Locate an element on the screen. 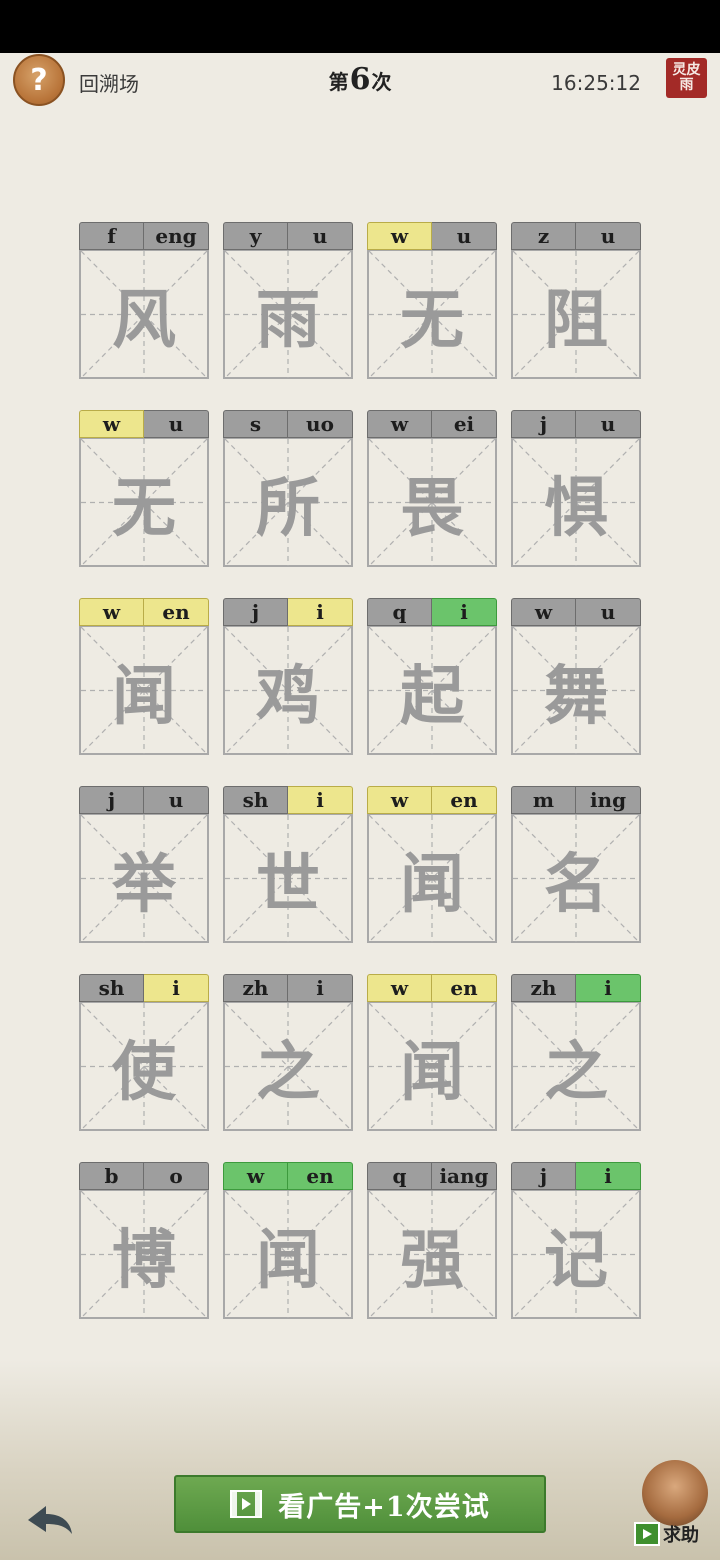 Image resolution: width=720 pixels, height=1560 pixels. hanzi-character: 舞 is located at coordinates (576, 696).